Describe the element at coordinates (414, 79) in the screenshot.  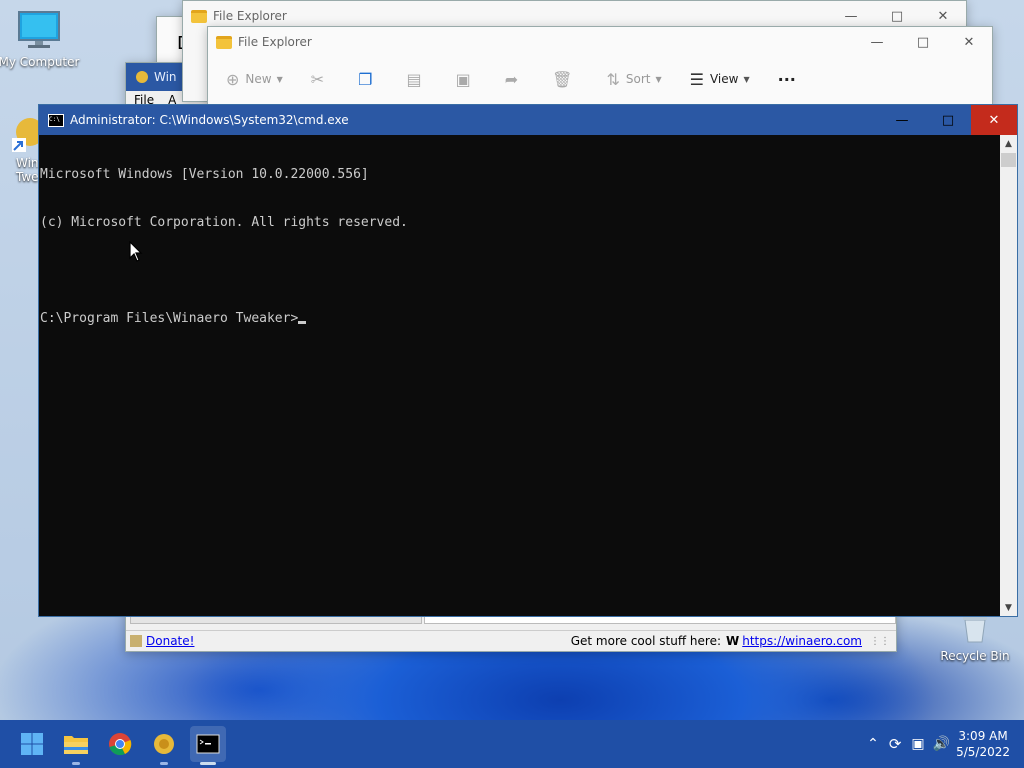
I see `paste-icon: ▤` at that location.